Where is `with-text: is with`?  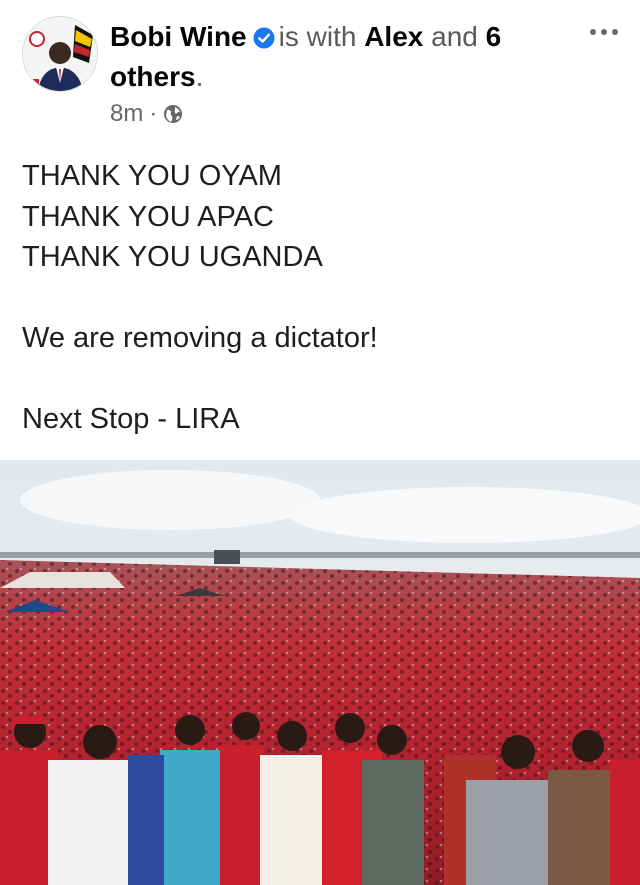 with-text: is with is located at coordinates (317, 36).